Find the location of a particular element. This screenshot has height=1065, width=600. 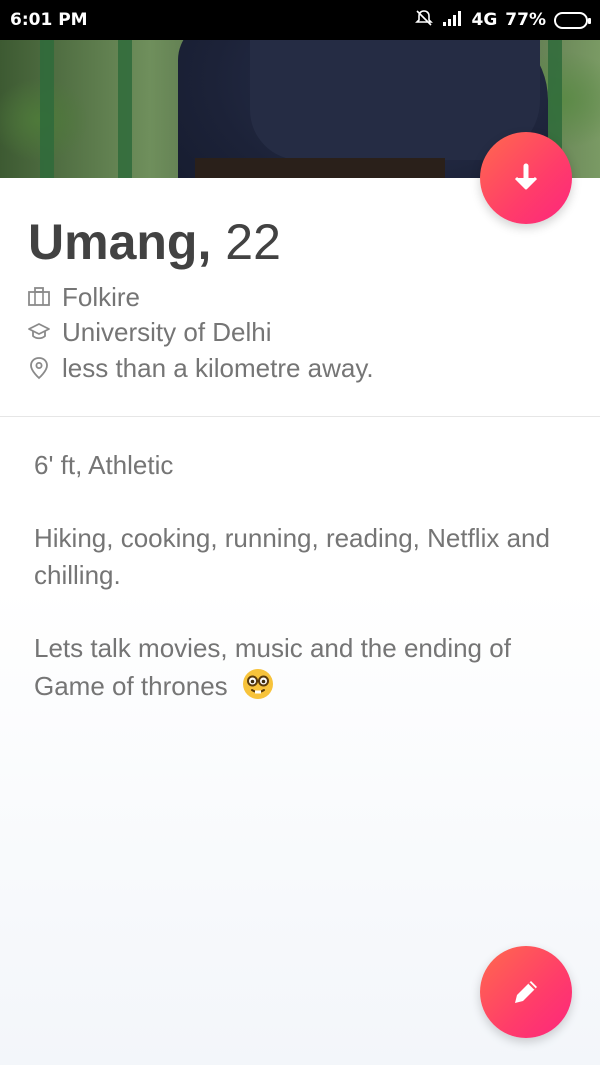

distance-row: less than a kilometre away. is located at coordinates (200, 368).